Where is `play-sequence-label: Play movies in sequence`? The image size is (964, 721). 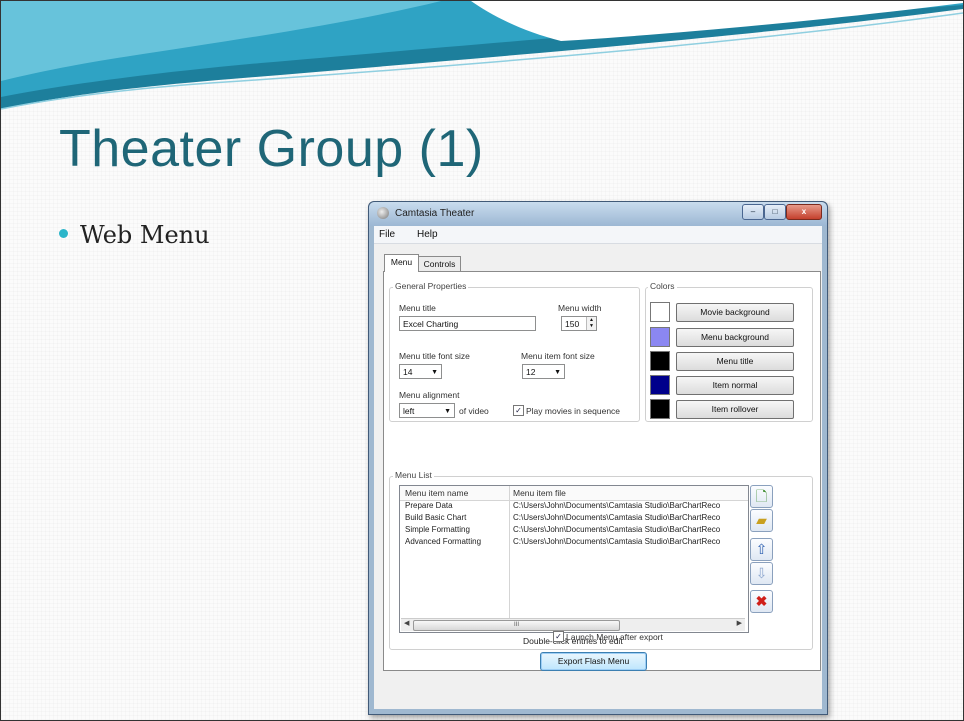 play-sequence-label: Play movies in sequence is located at coordinates (573, 411).